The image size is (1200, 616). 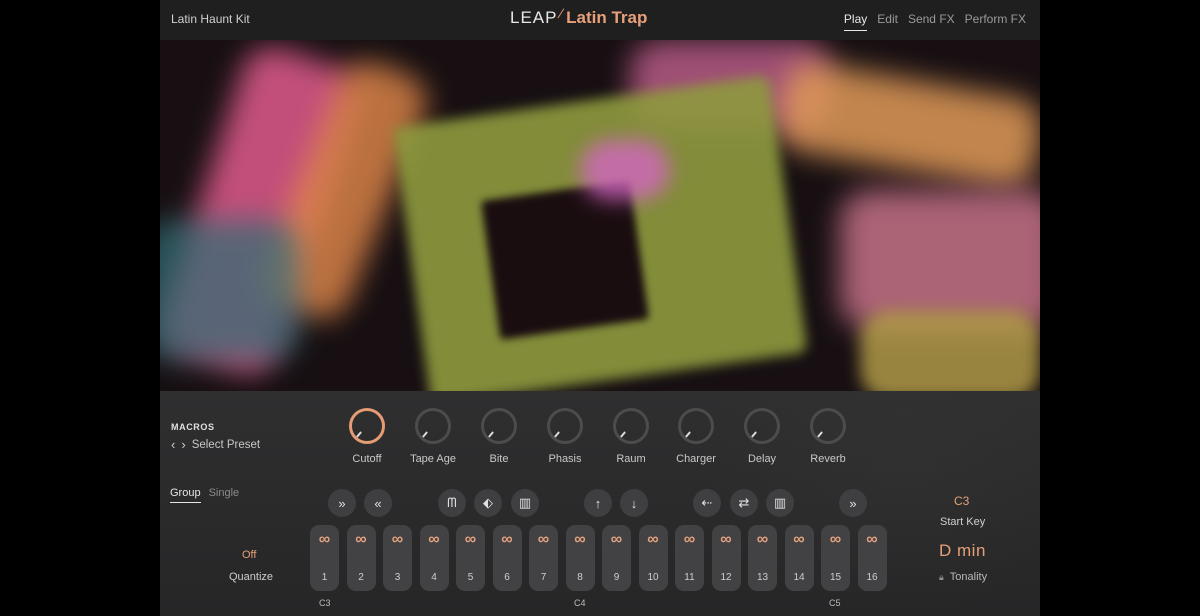 What do you see at coordinates (828, 459) in the screenshot?
I see `knob-label: Reverb` at bounding box center [828, 459].